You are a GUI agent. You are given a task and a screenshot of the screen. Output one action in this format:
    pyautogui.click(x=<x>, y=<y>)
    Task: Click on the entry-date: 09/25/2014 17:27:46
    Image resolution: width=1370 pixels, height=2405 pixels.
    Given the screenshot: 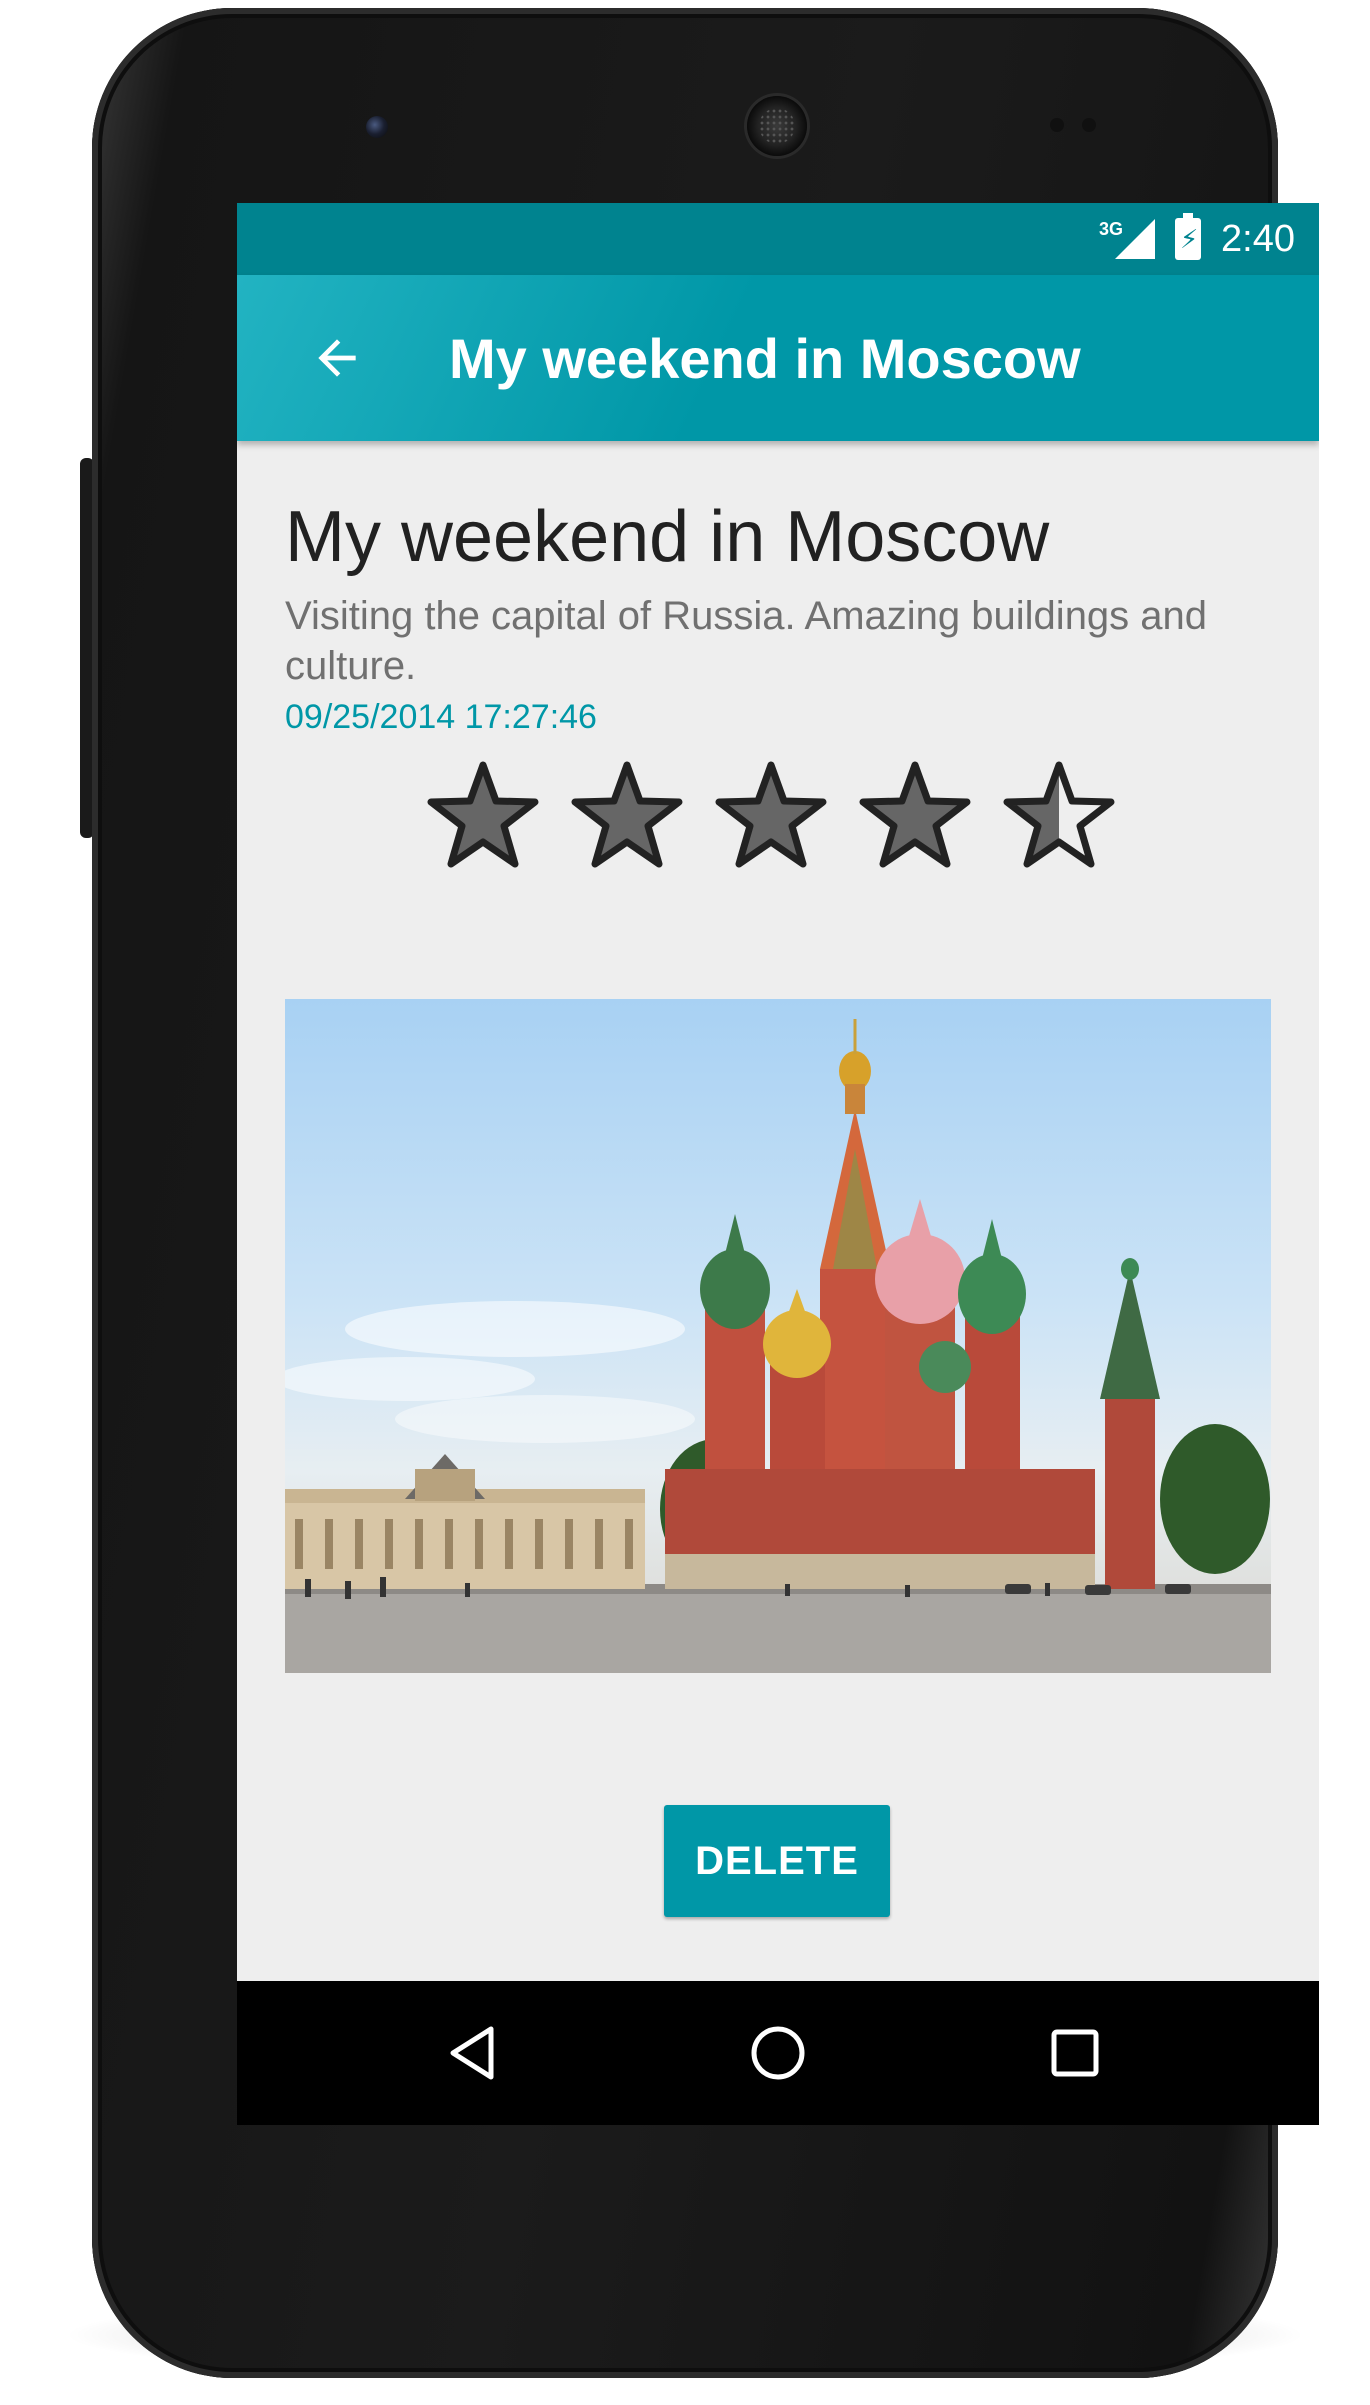 What is the action you would take?
    pyautogui.click(x=441, y=717)
    